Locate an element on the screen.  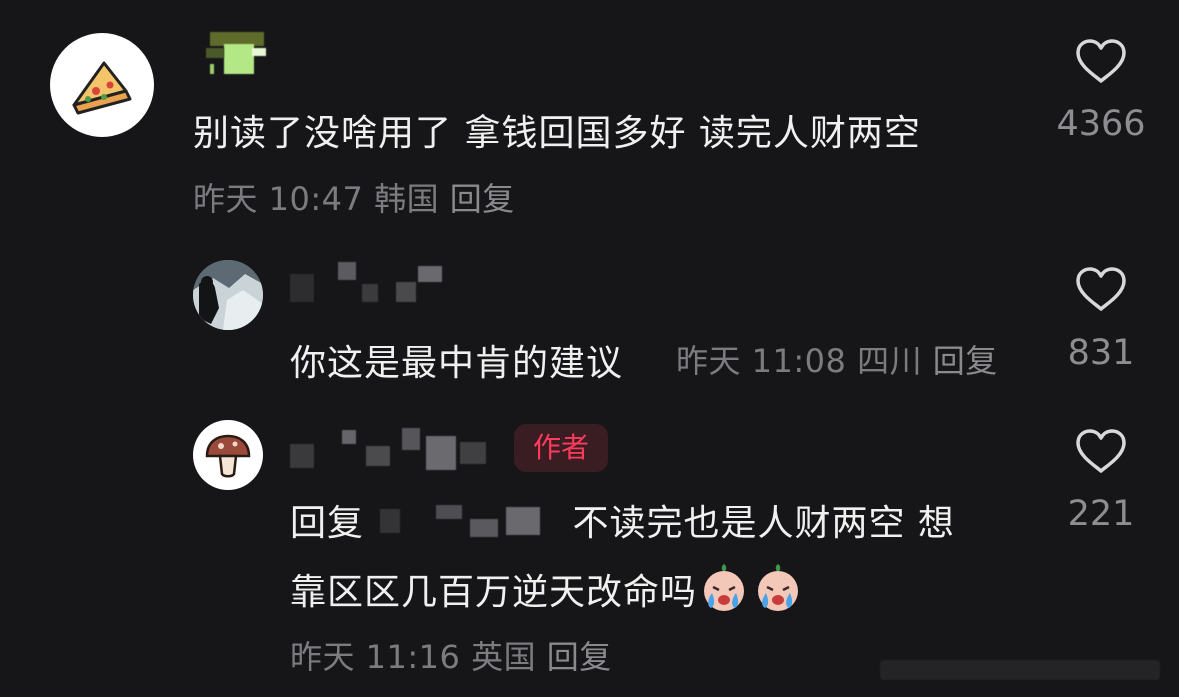
comment-location: 英国 is located at coordinates (504, 657).